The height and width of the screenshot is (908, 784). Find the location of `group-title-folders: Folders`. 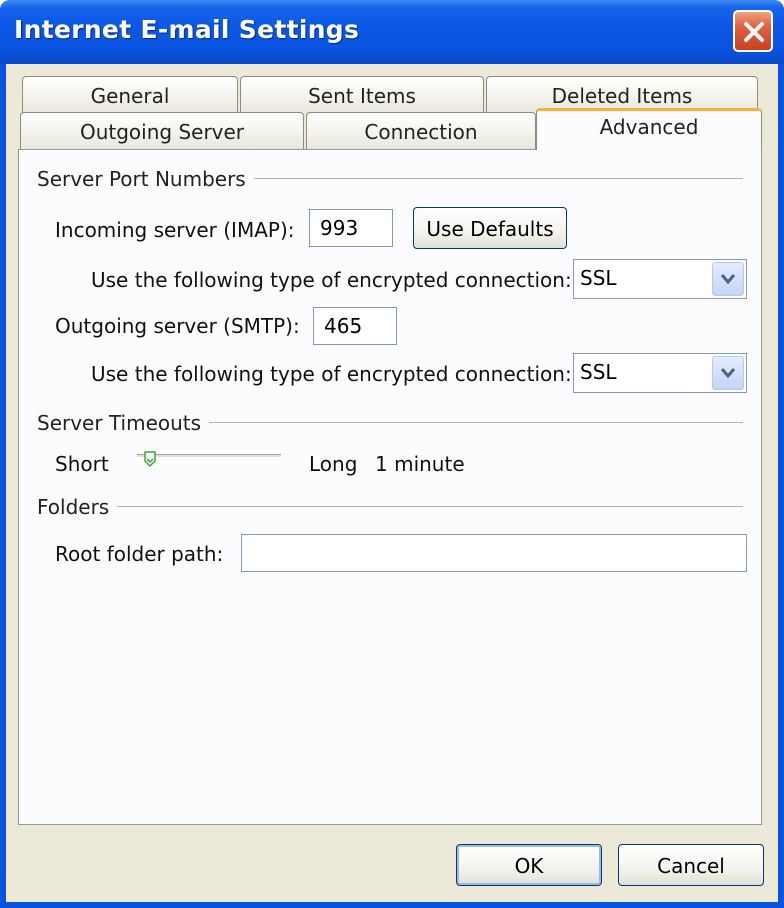

group-title-folders: Folders is located at coordinates (77, 507).